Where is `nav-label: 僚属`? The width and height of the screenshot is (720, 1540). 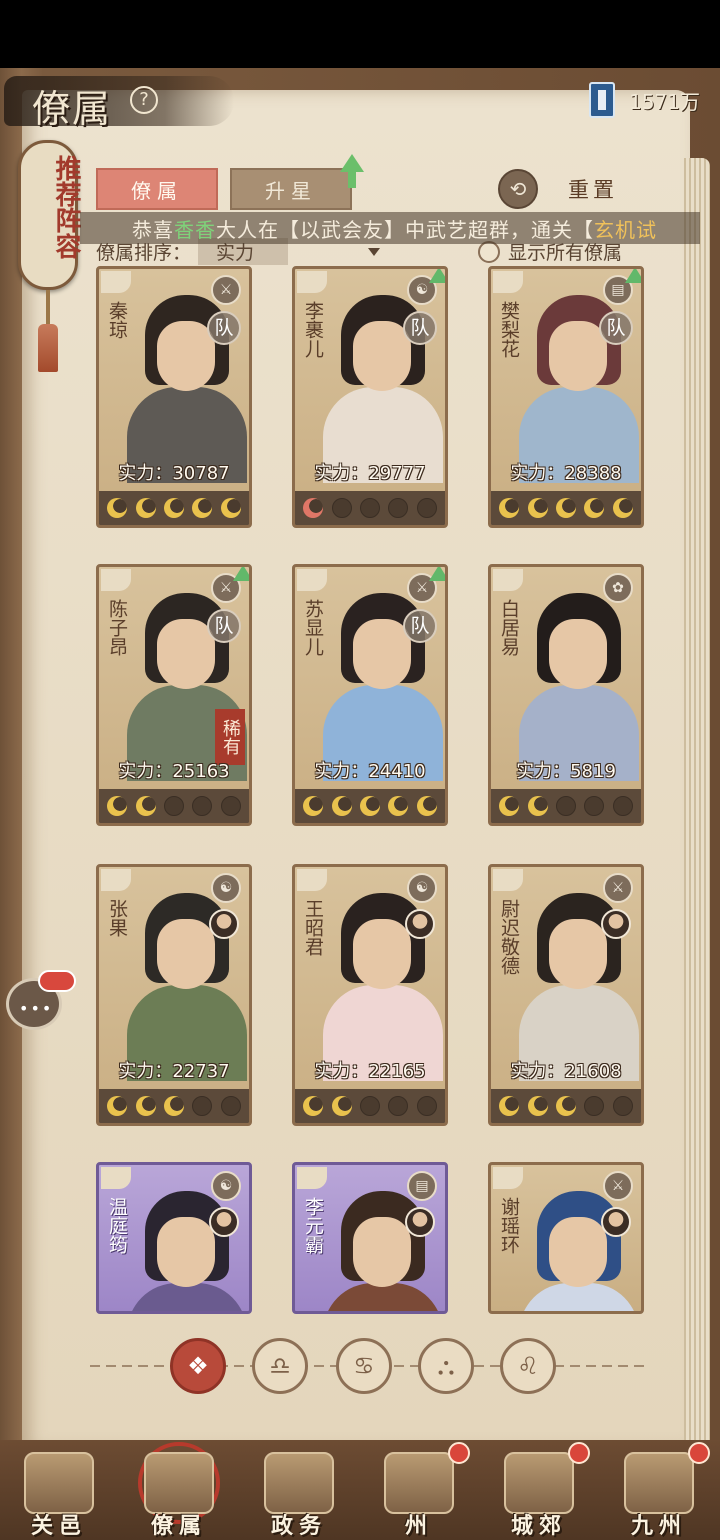
nav-label: 僚属 is located at coordinates (178, 1526).